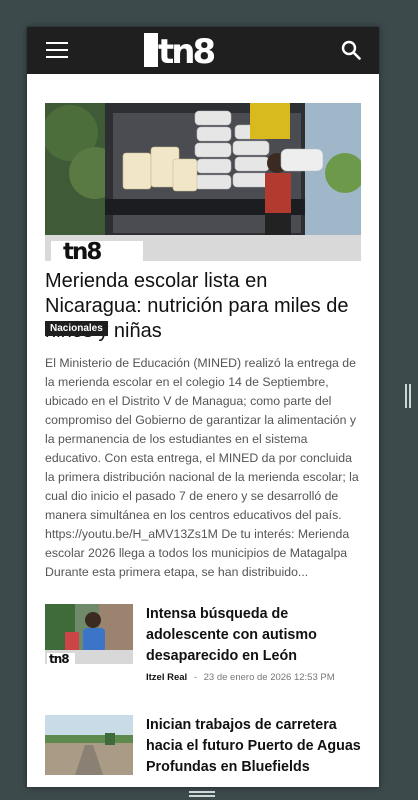  Describe the element at coordinates (351, 50) in the screenshot. I see `search-icon` at that location.